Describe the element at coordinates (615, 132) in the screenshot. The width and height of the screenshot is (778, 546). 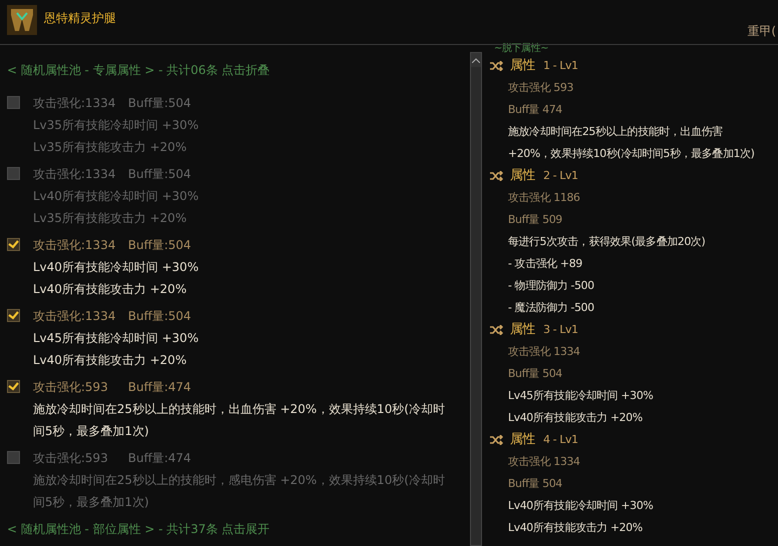
I see `attribute-effect: 施放冷却时间在25秒以上的技能时，出血伤害` at that location.